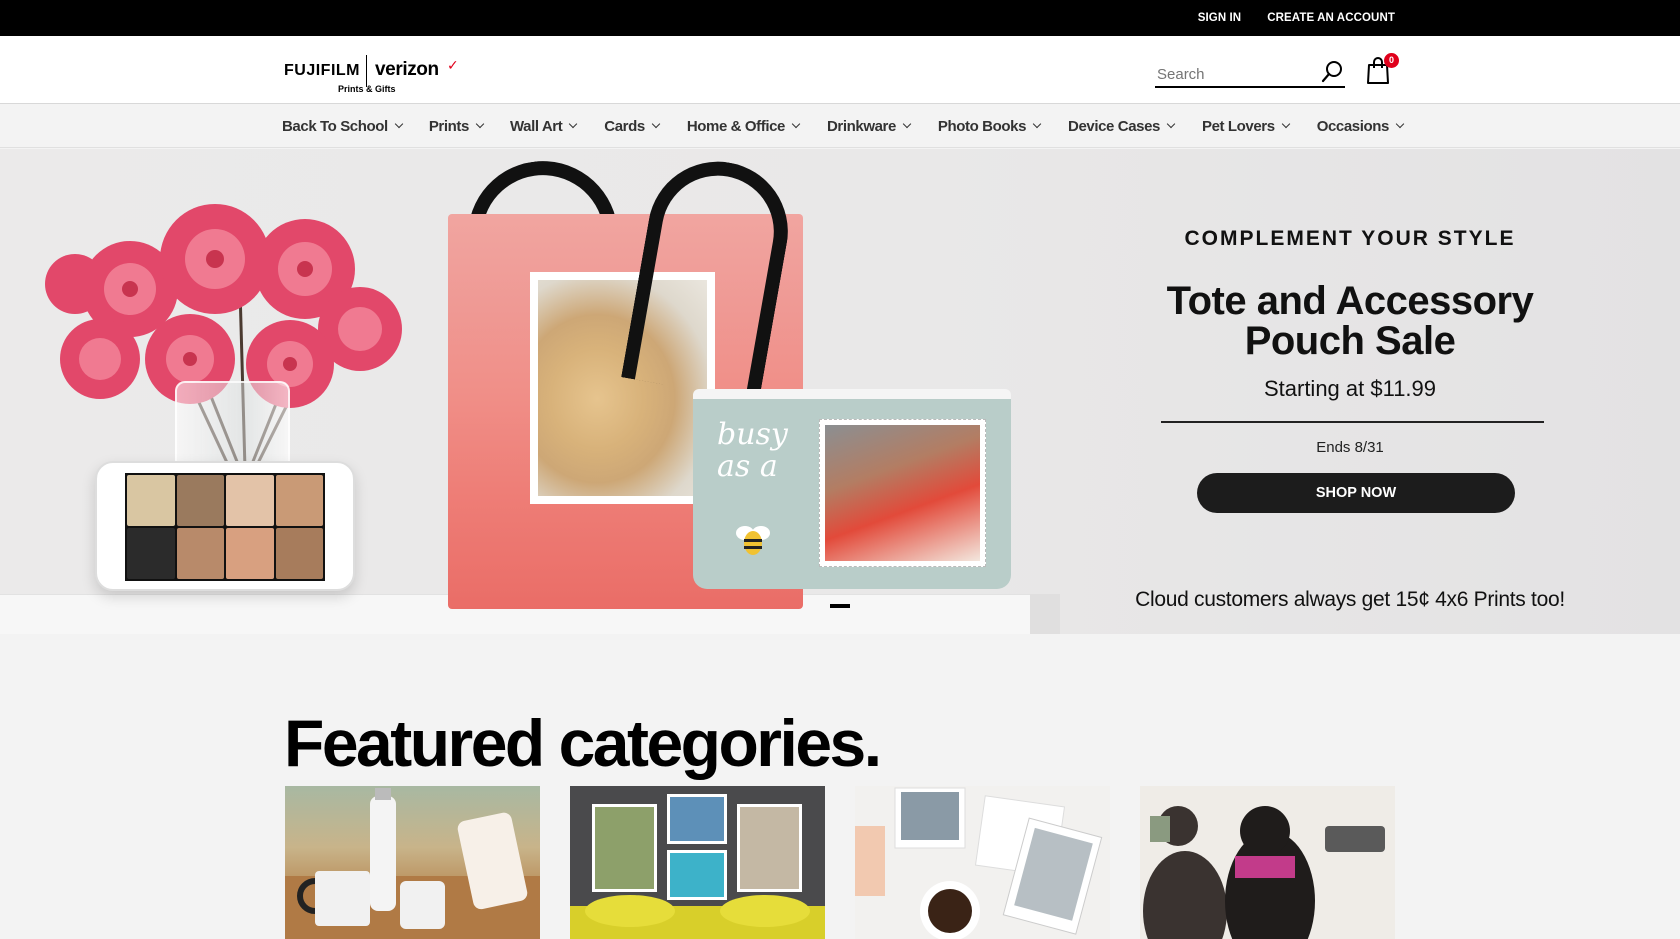  Describe the element at coordinates (1331, 18) in the screenshot. I see `create-account-link: CREATE AN ACCOUNT` at that location.